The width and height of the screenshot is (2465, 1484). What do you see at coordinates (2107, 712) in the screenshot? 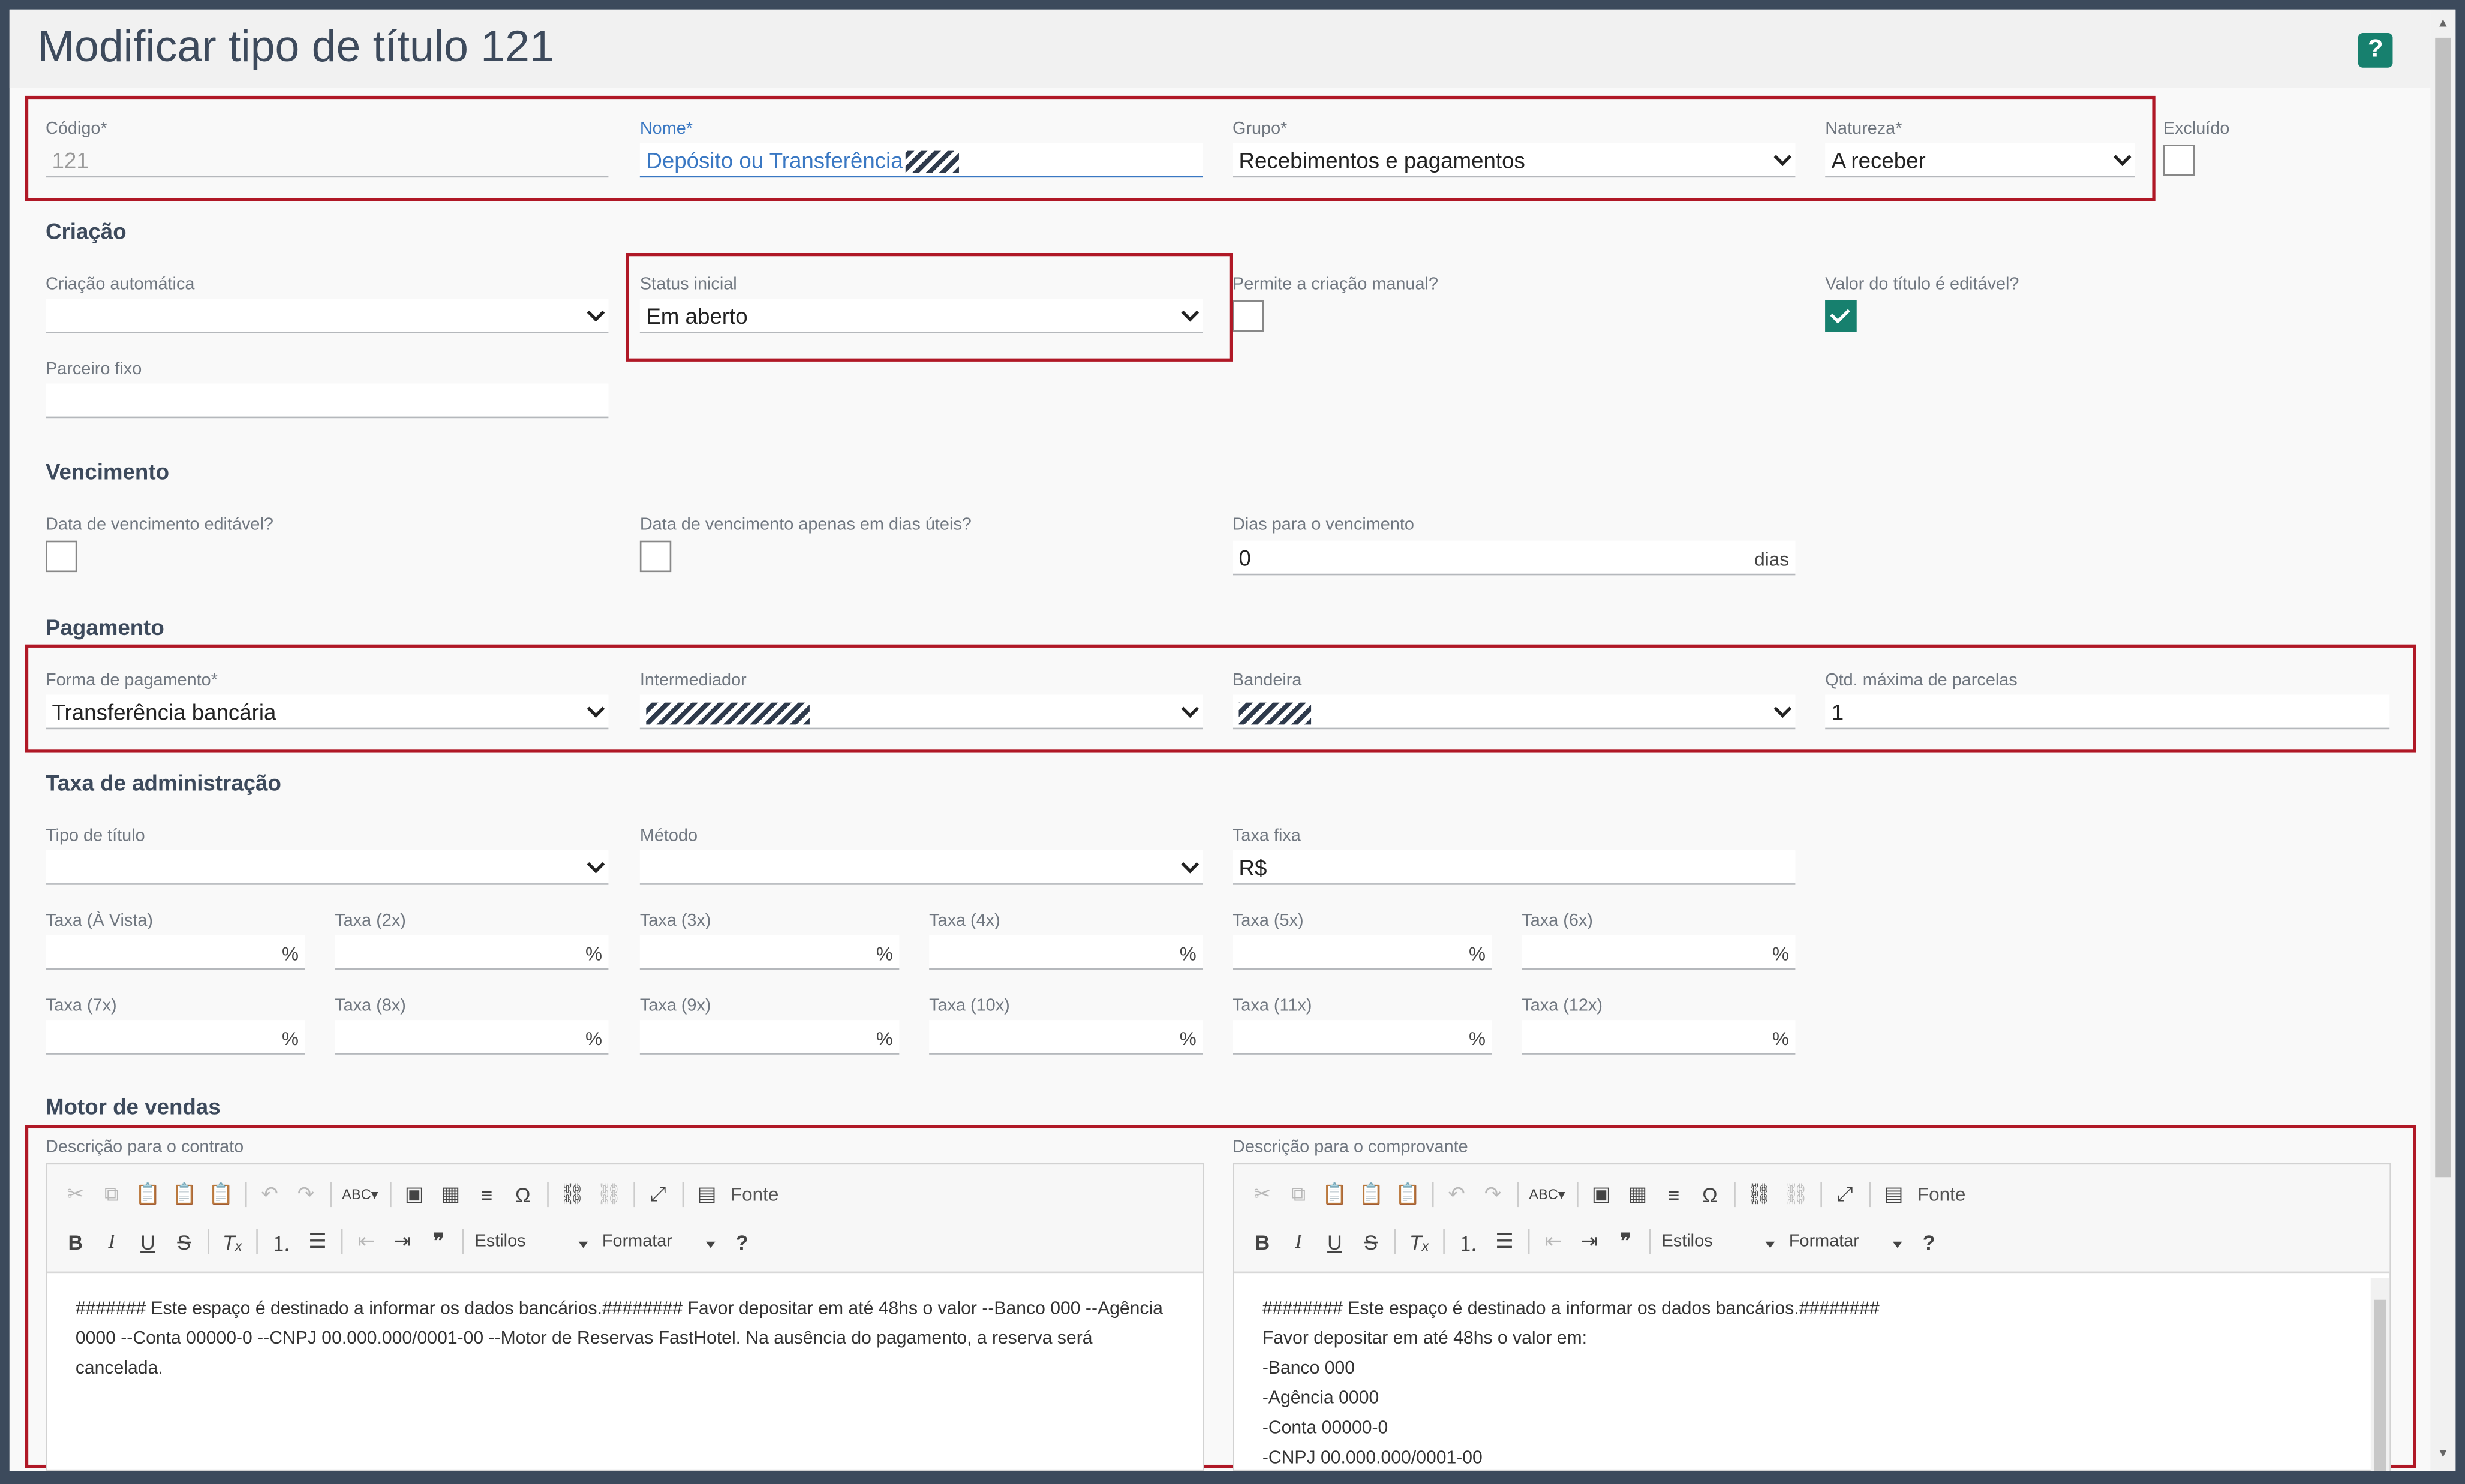
I see `parcelas-input: 1` at bounding box center [2107, 712].